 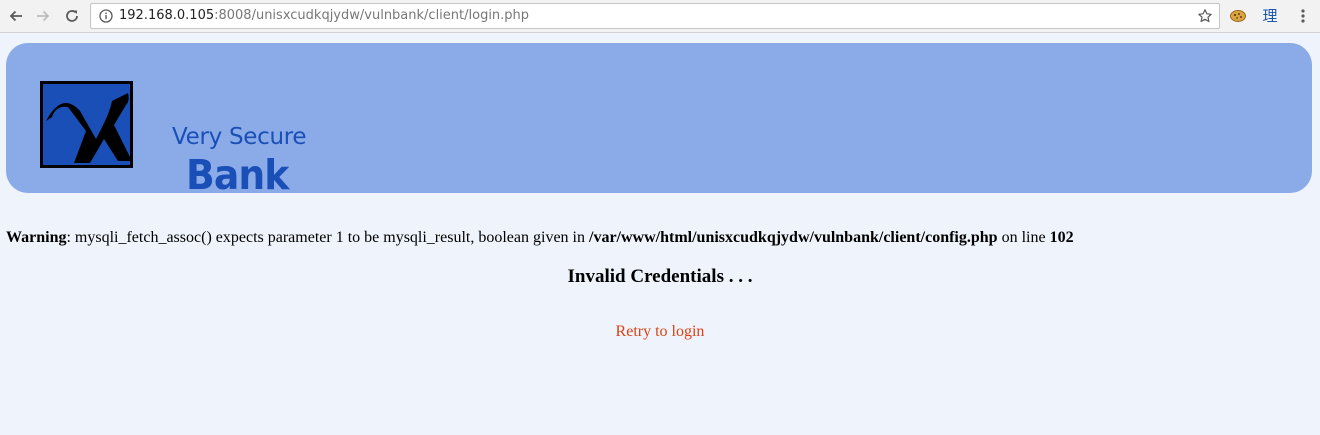 I want to click on warning-label: Warning, so click(x=36, y=237).